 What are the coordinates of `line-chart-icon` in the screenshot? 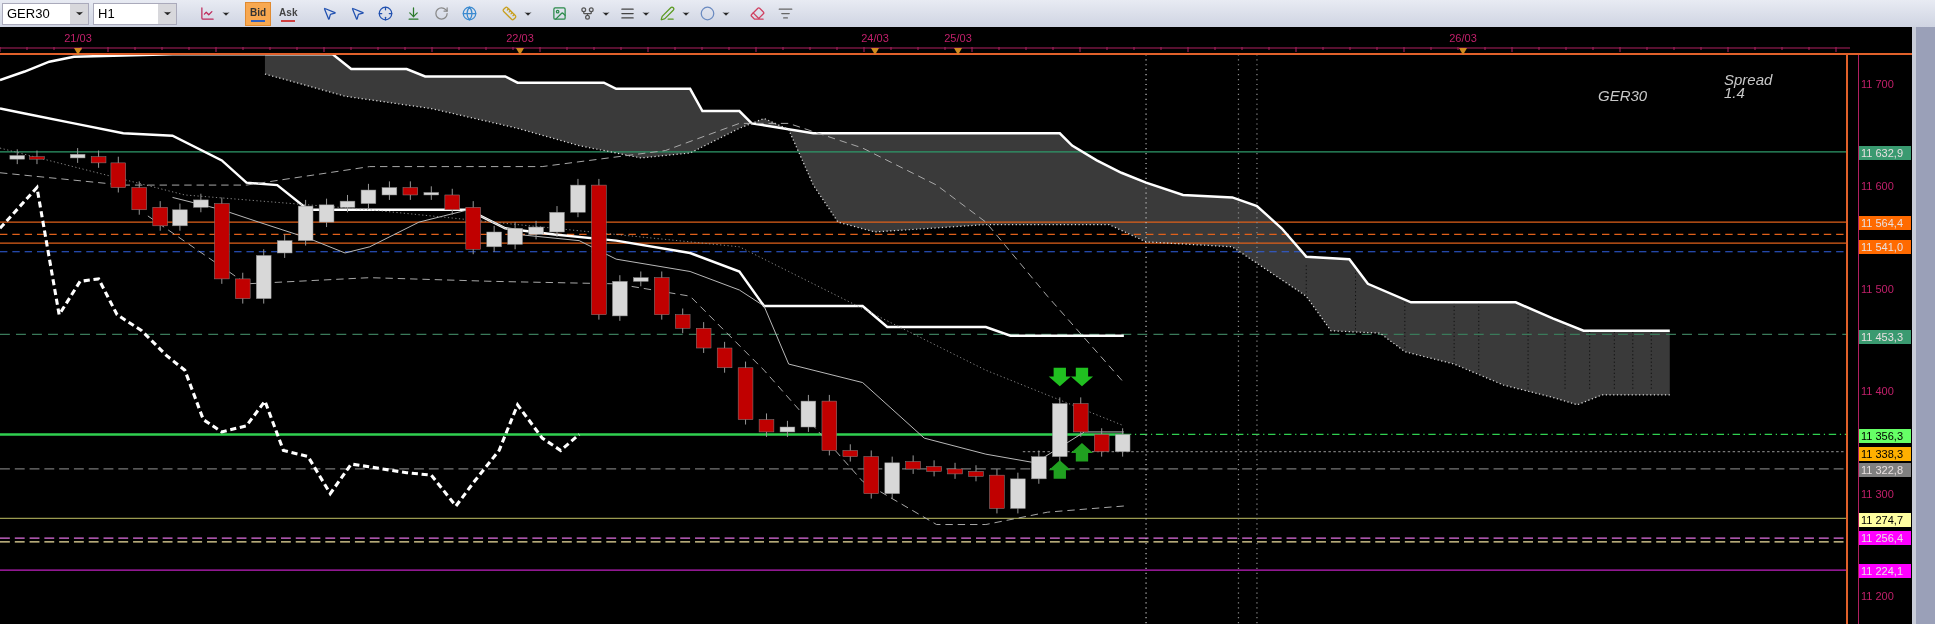 It's located at (207, 13).